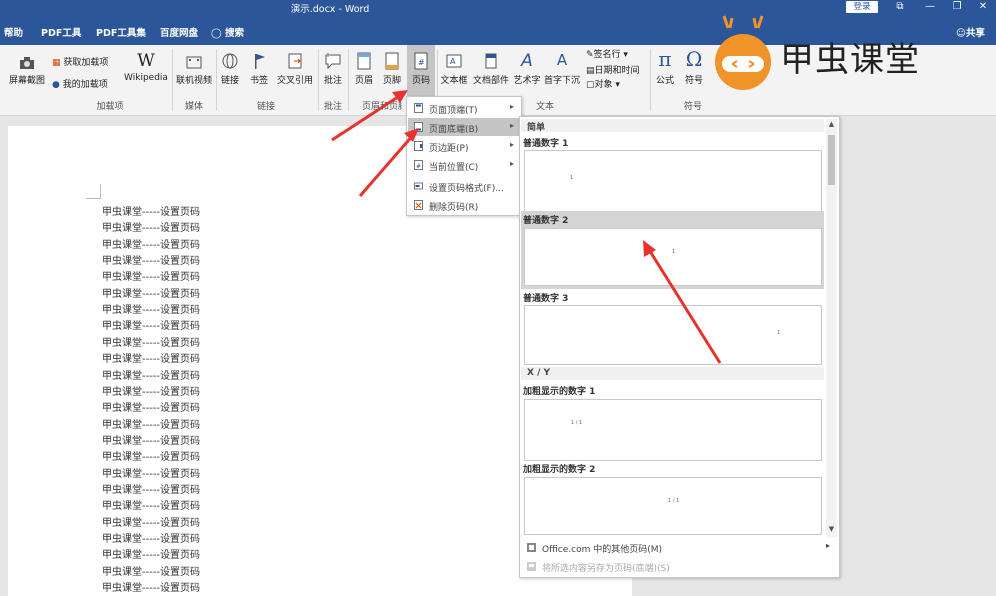 The image size is (996, 596). I want to click on watermark-logo: 甲虫课堂, so click(820, 54).